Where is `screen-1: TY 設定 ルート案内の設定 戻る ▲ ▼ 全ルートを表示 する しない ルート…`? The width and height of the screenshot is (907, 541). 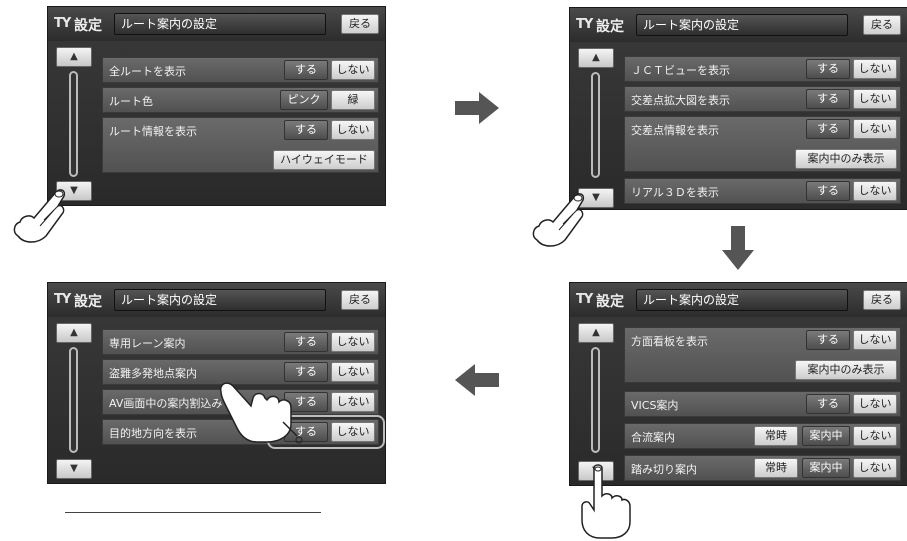
screen-1: TY 設定 ルート案内の設定 戻る ▲ ▼ 全ルートを表示 する しない ルート… is located at coordinates (216, 106).